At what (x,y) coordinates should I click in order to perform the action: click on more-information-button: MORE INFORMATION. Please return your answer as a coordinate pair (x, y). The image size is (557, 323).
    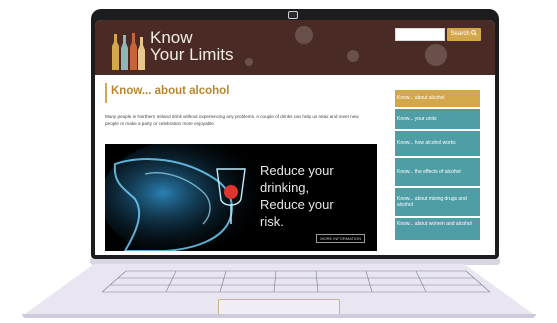
    Looking at the image, I should click on (340, 238).